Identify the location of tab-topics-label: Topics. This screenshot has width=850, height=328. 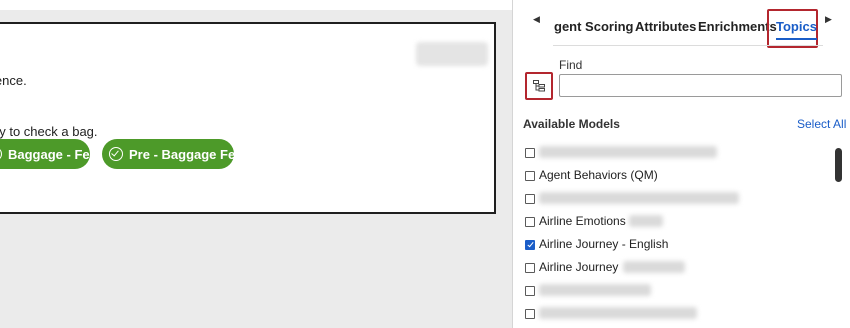
(796, 29).